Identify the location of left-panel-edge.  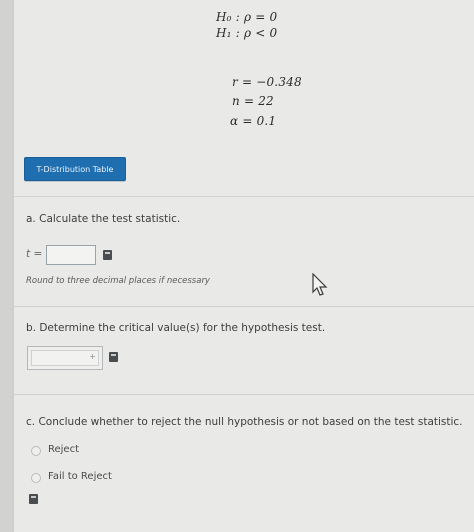
(6, 266).